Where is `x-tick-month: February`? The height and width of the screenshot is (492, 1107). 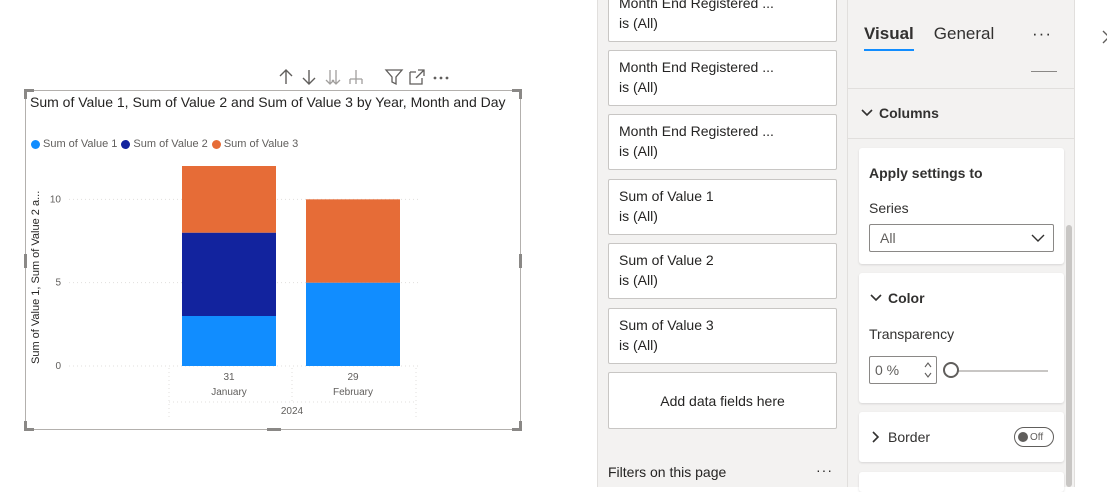 x-tick-month: February is located at coordinates (353, 392).